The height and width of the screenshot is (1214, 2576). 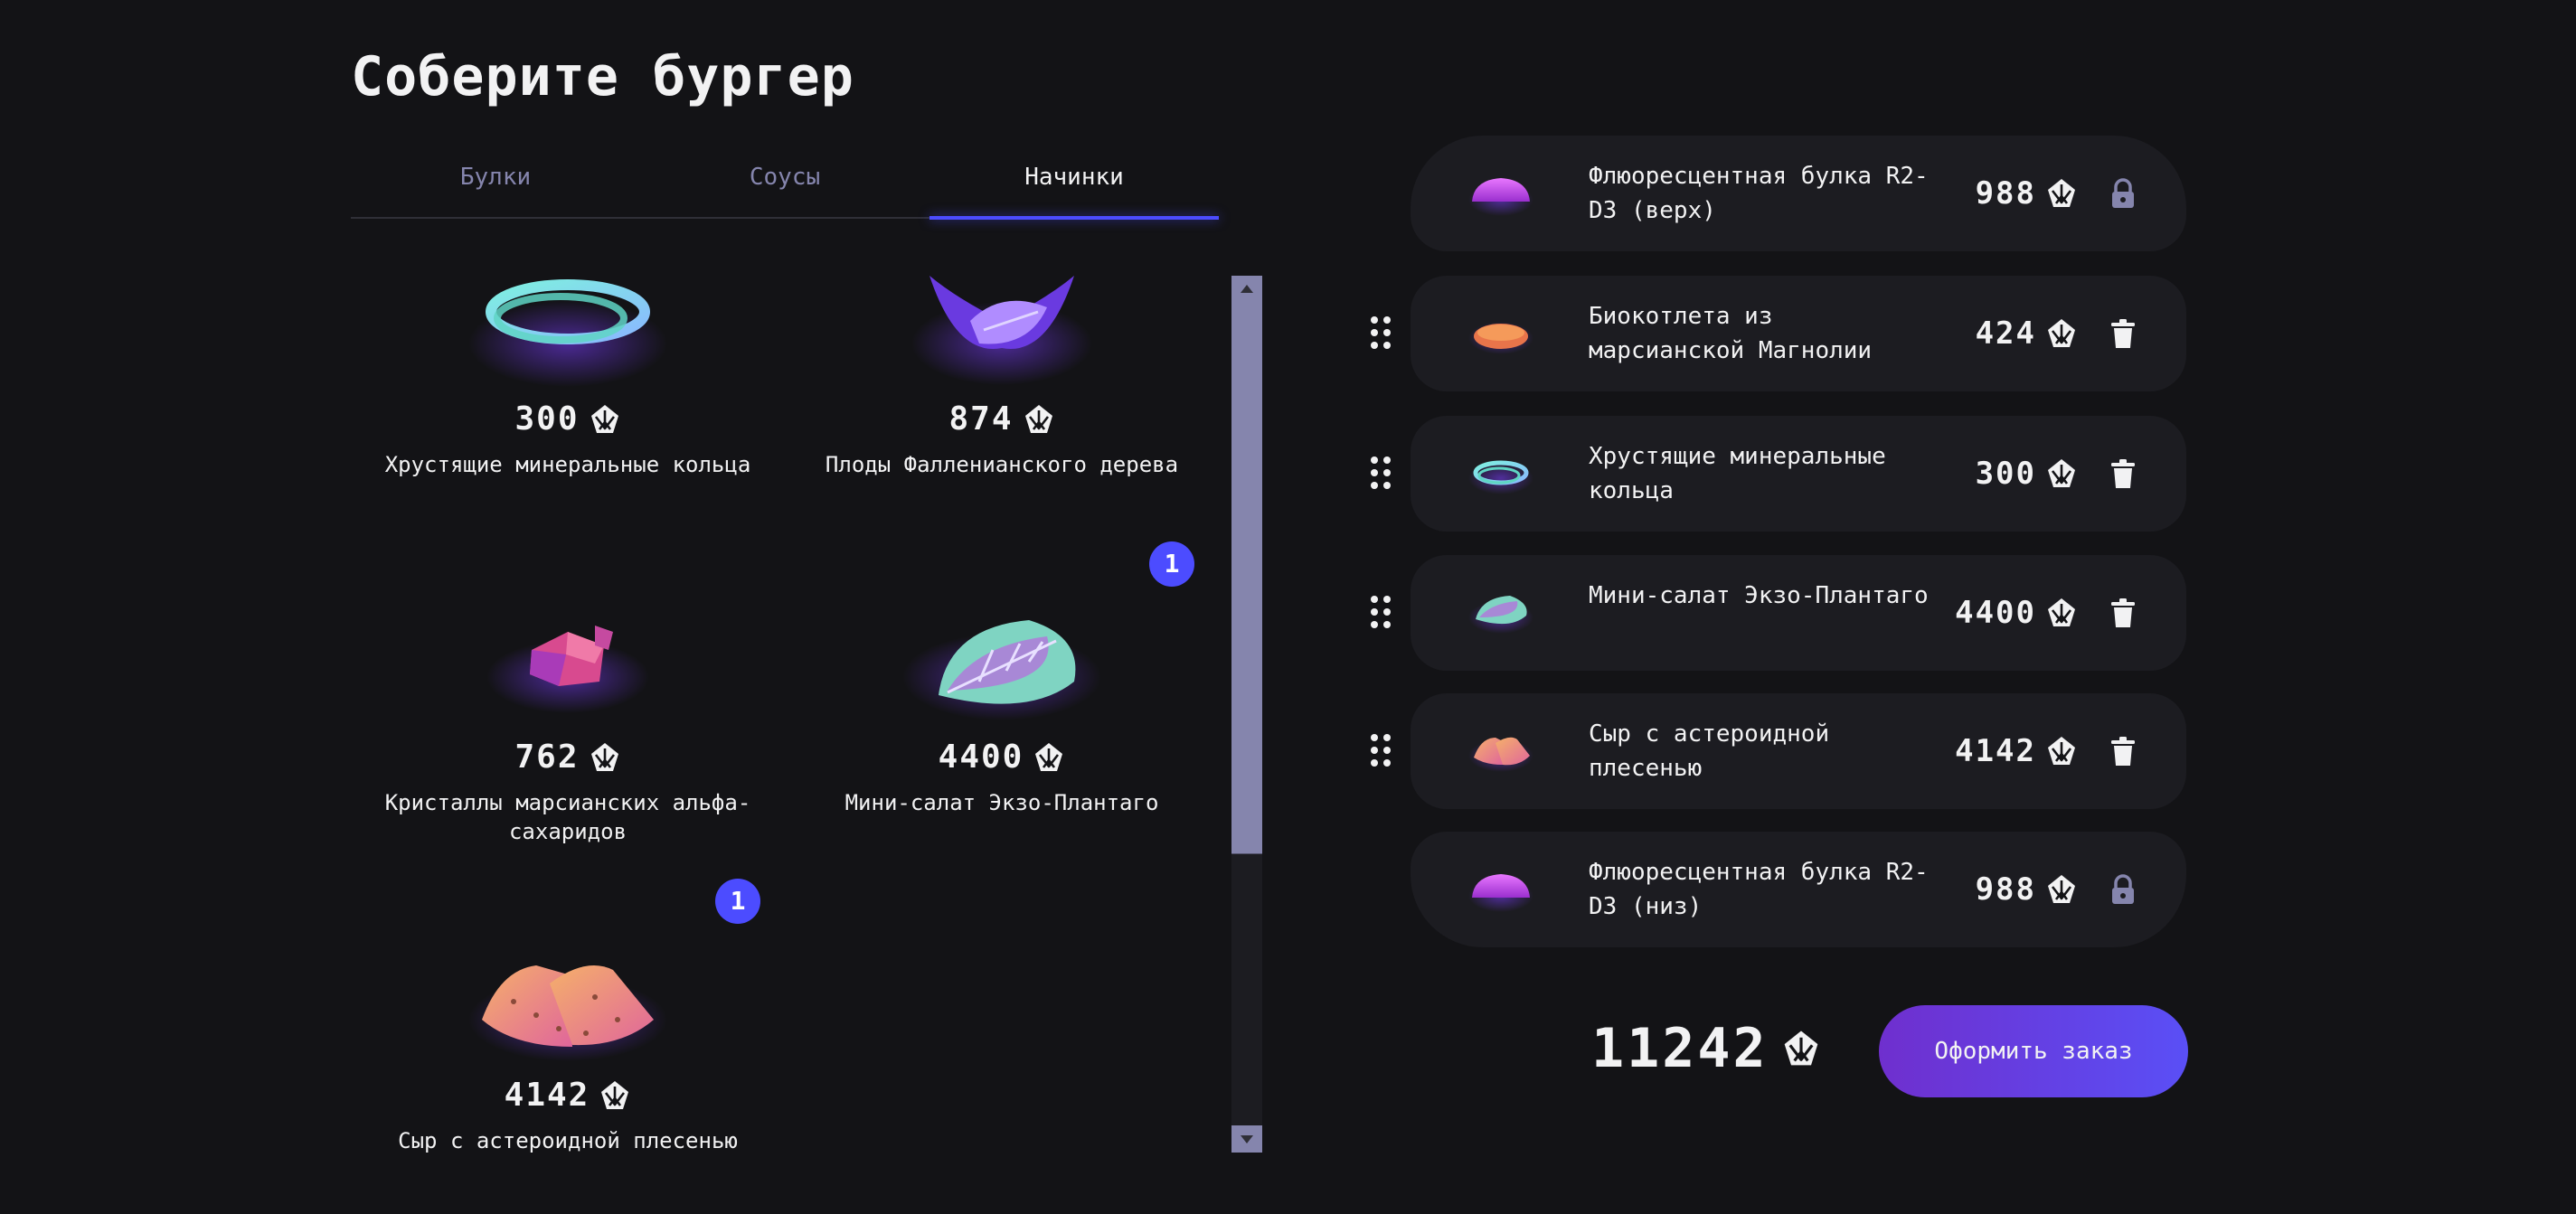 I want to click on constructor-item-name: Биокотлета из марсианской Магнолии, so click(x=1731, y=334).